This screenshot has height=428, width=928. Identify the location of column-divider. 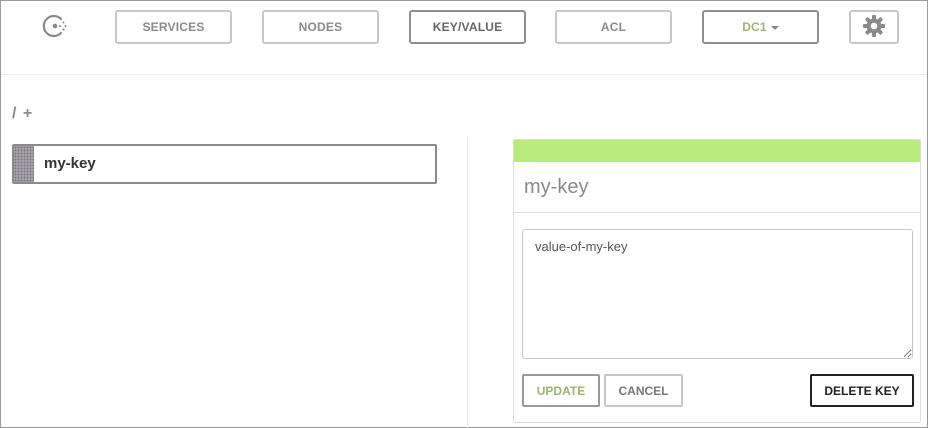
(467, 283).